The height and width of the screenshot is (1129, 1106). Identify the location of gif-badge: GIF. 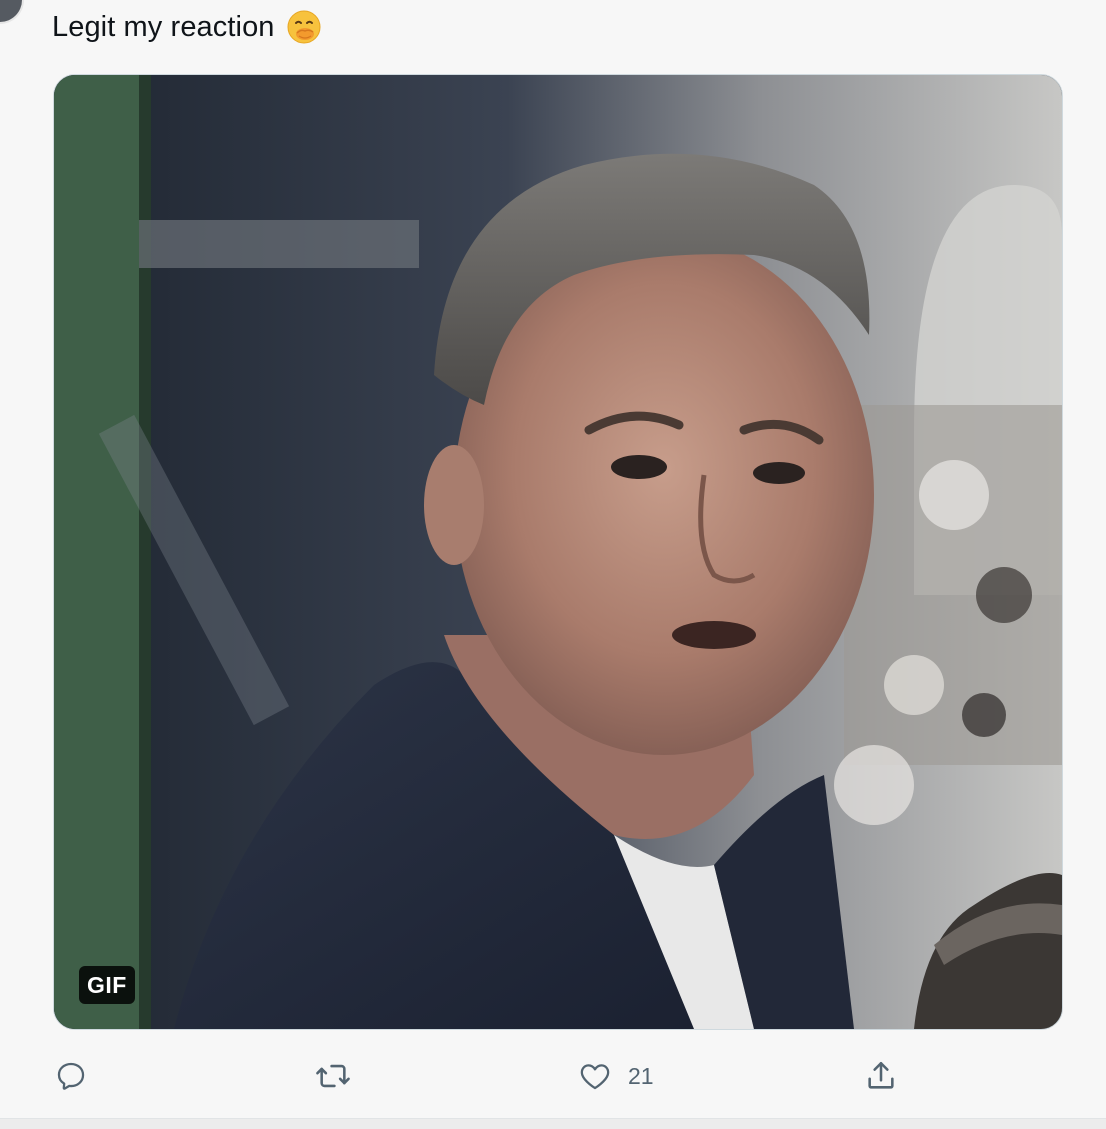
(107, 985).